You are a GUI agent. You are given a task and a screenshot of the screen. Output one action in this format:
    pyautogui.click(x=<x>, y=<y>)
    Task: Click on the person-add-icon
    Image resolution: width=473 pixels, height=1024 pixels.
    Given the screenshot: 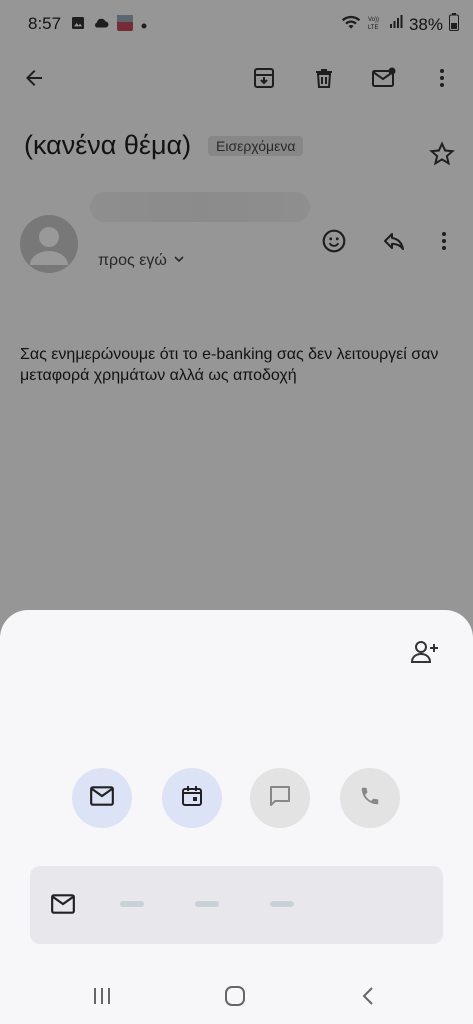 What is the action you would take?
    pyautogui.click(x=425, y=652)
    